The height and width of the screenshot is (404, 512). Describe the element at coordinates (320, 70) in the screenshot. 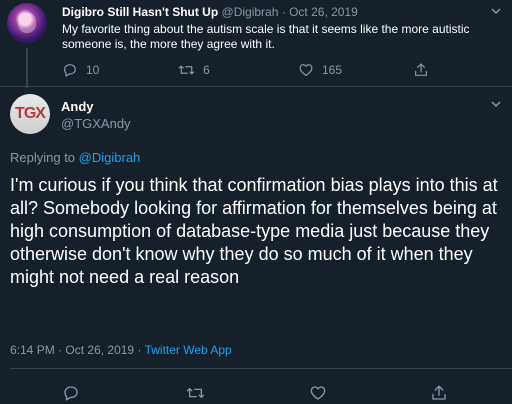

I see `like-button: 165` at that location.